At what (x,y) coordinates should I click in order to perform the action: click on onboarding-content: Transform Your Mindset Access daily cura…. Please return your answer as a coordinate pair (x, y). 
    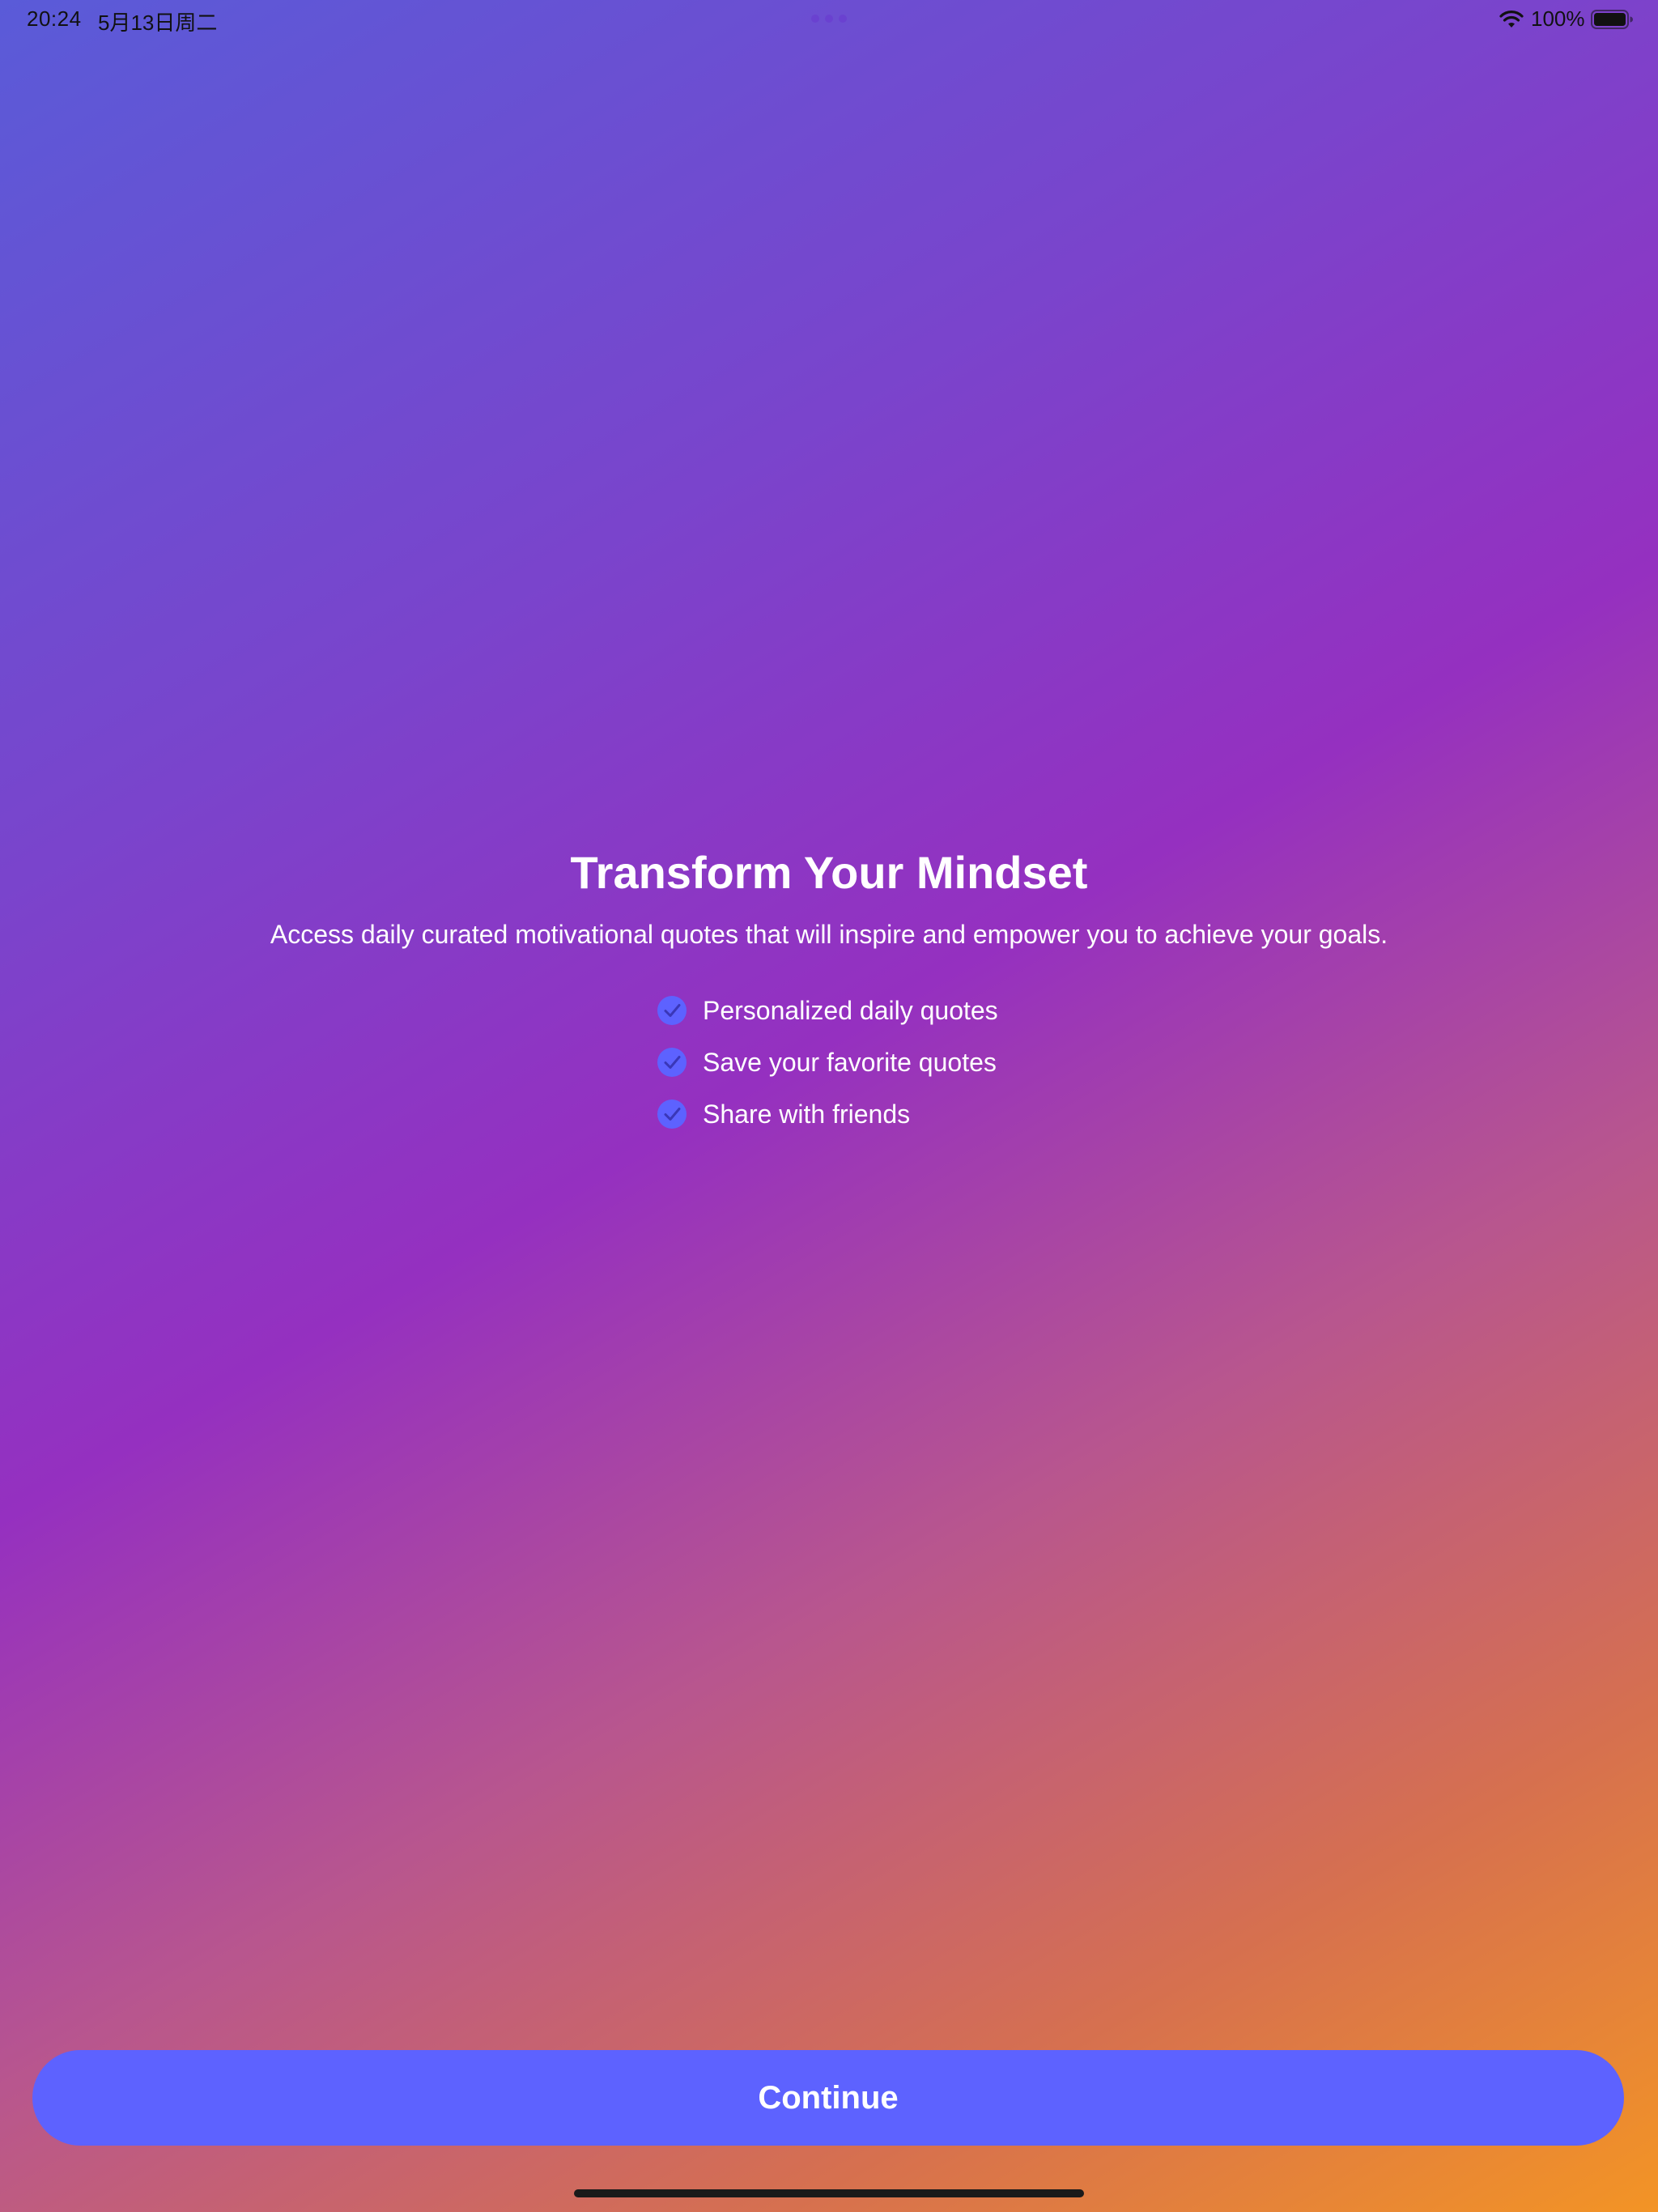
    Looking at the image, I should click on (829, 897).